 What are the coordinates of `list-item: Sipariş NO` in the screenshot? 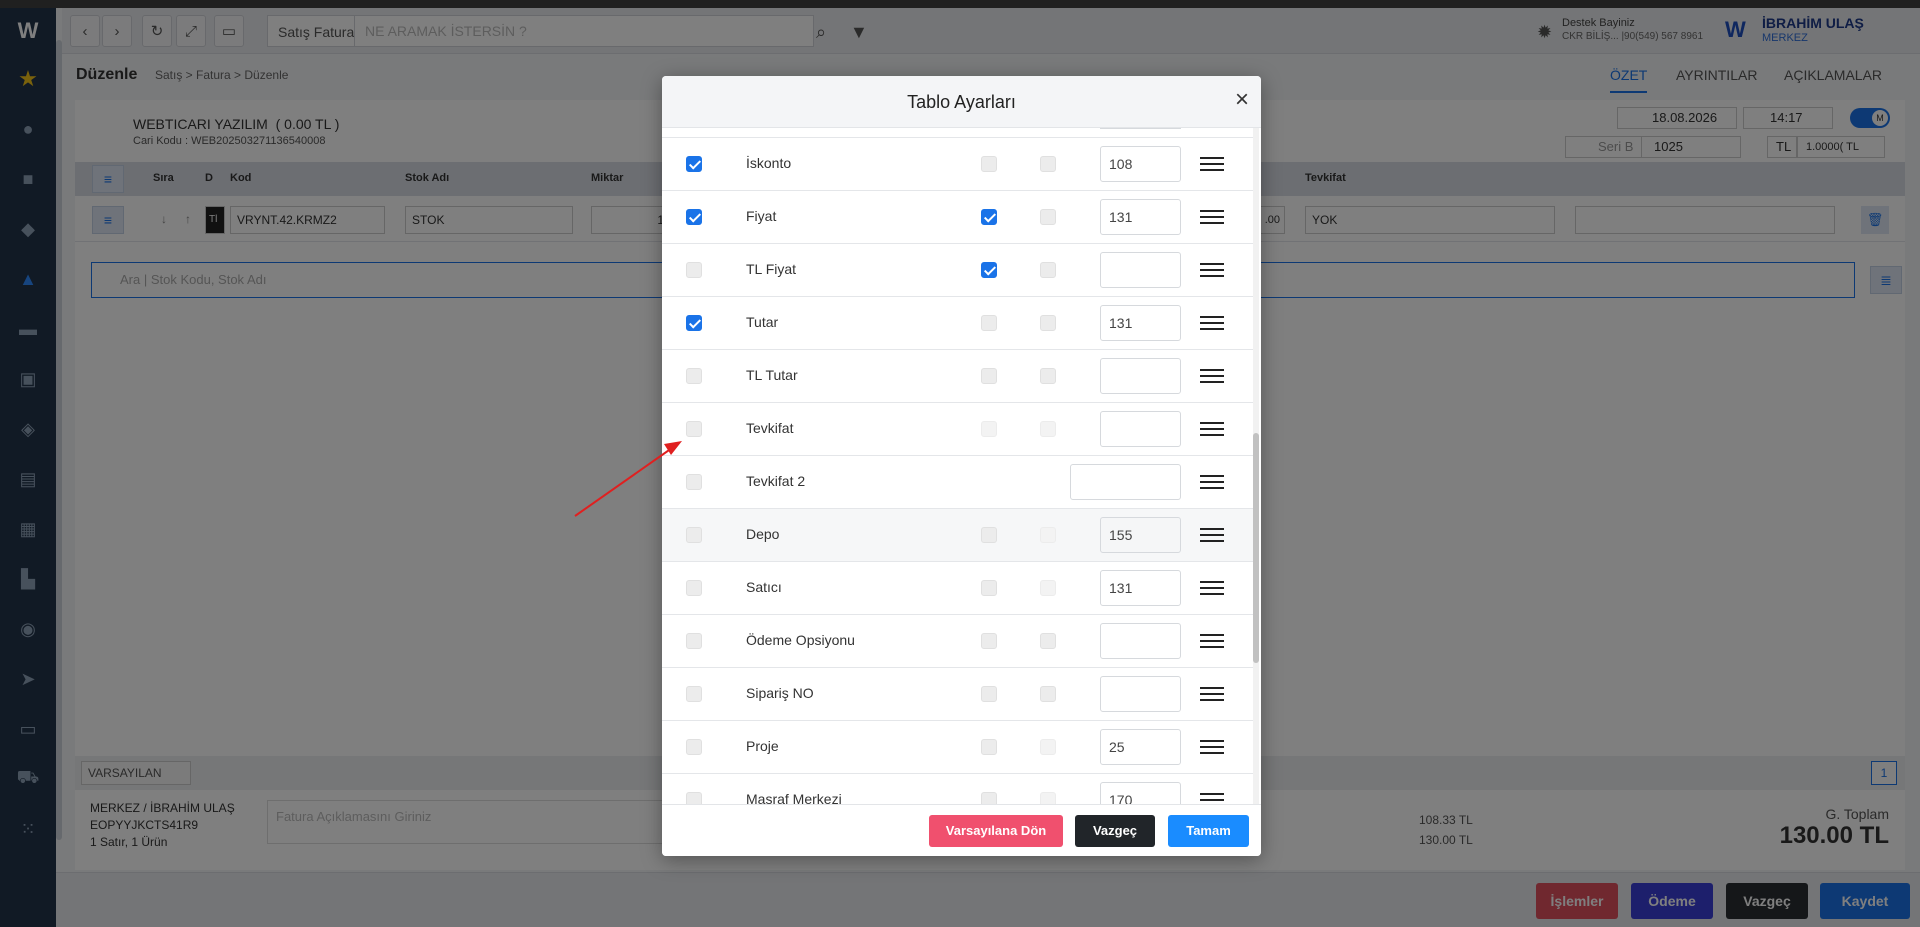 It's located at (957, 694).